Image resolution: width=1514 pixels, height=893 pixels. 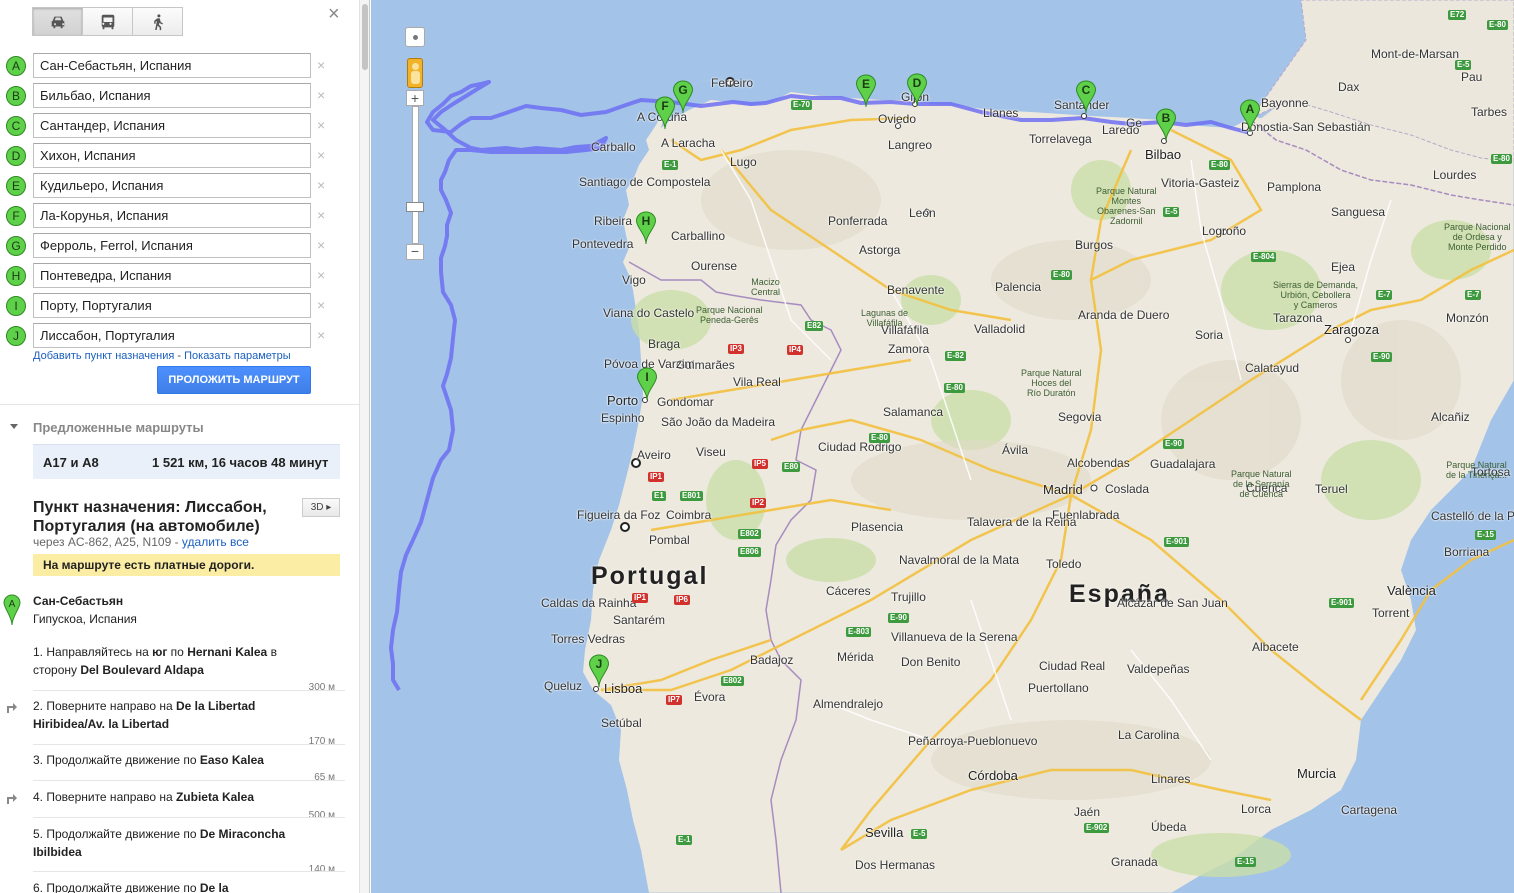 What do you see at coordinates (16, 276) in the screenshot?
I see `waypoint-marker-icon: H` at bounding box center [16, 276].